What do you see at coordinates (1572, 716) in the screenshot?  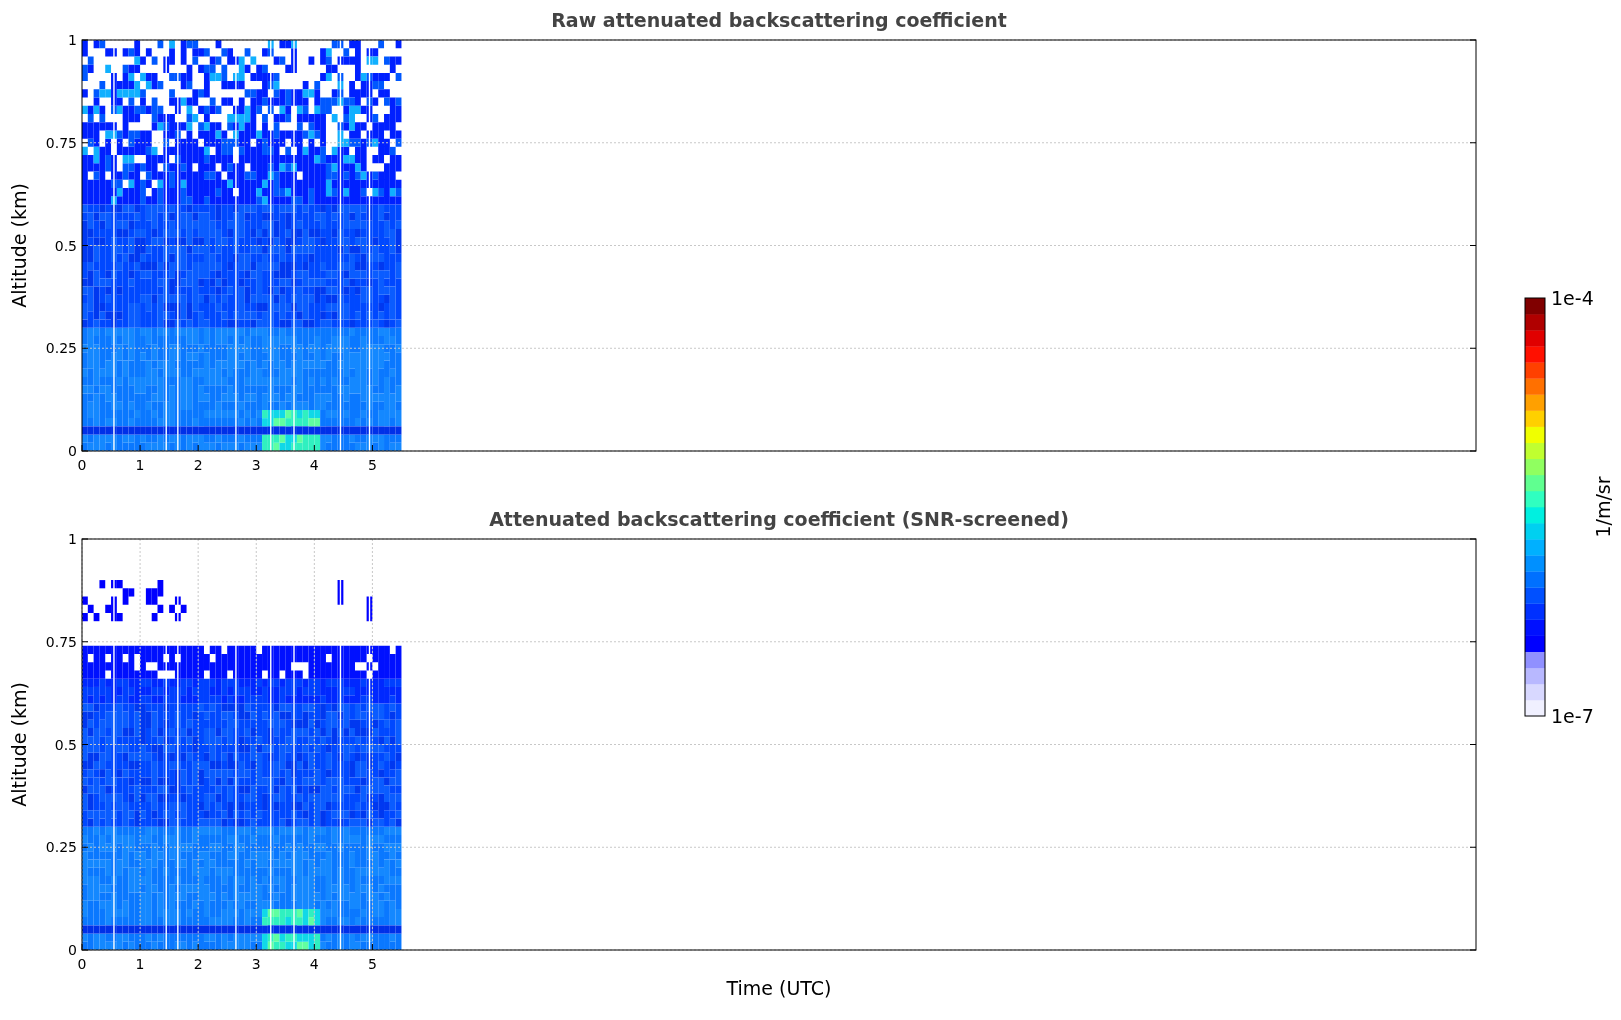 I see `colorbar-min-label: 1e-7` at bounding box center [1572, 716].